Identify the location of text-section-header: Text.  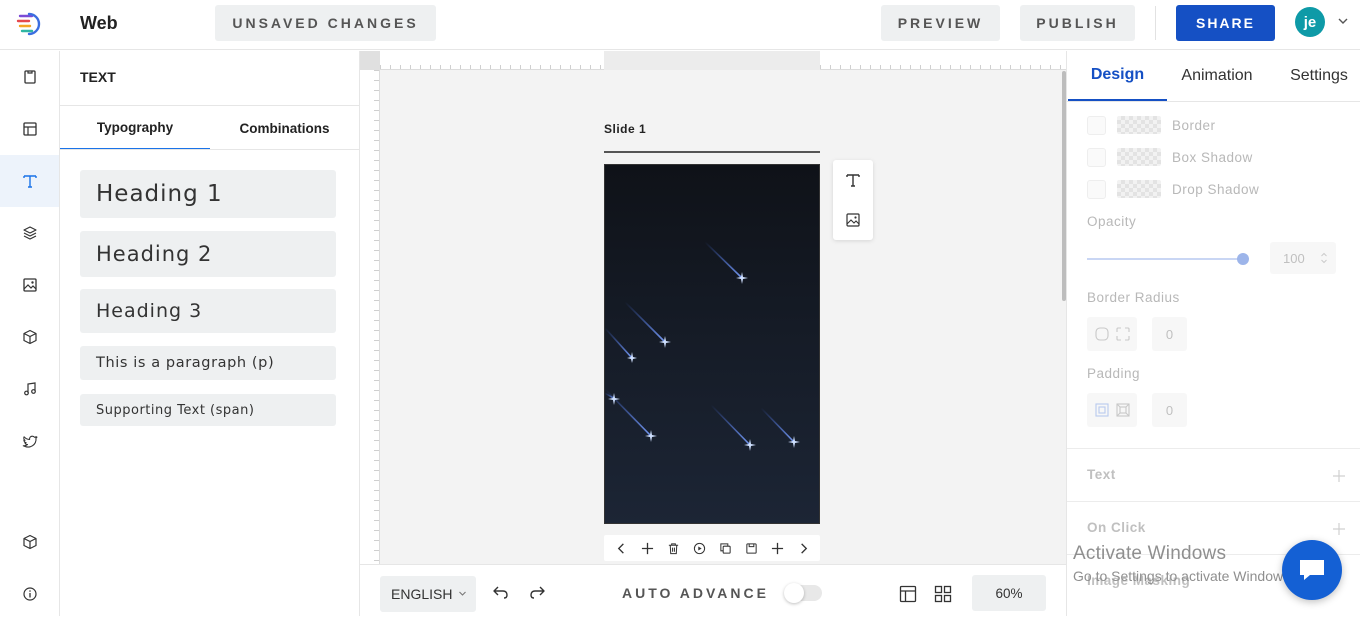
(1101, 474).